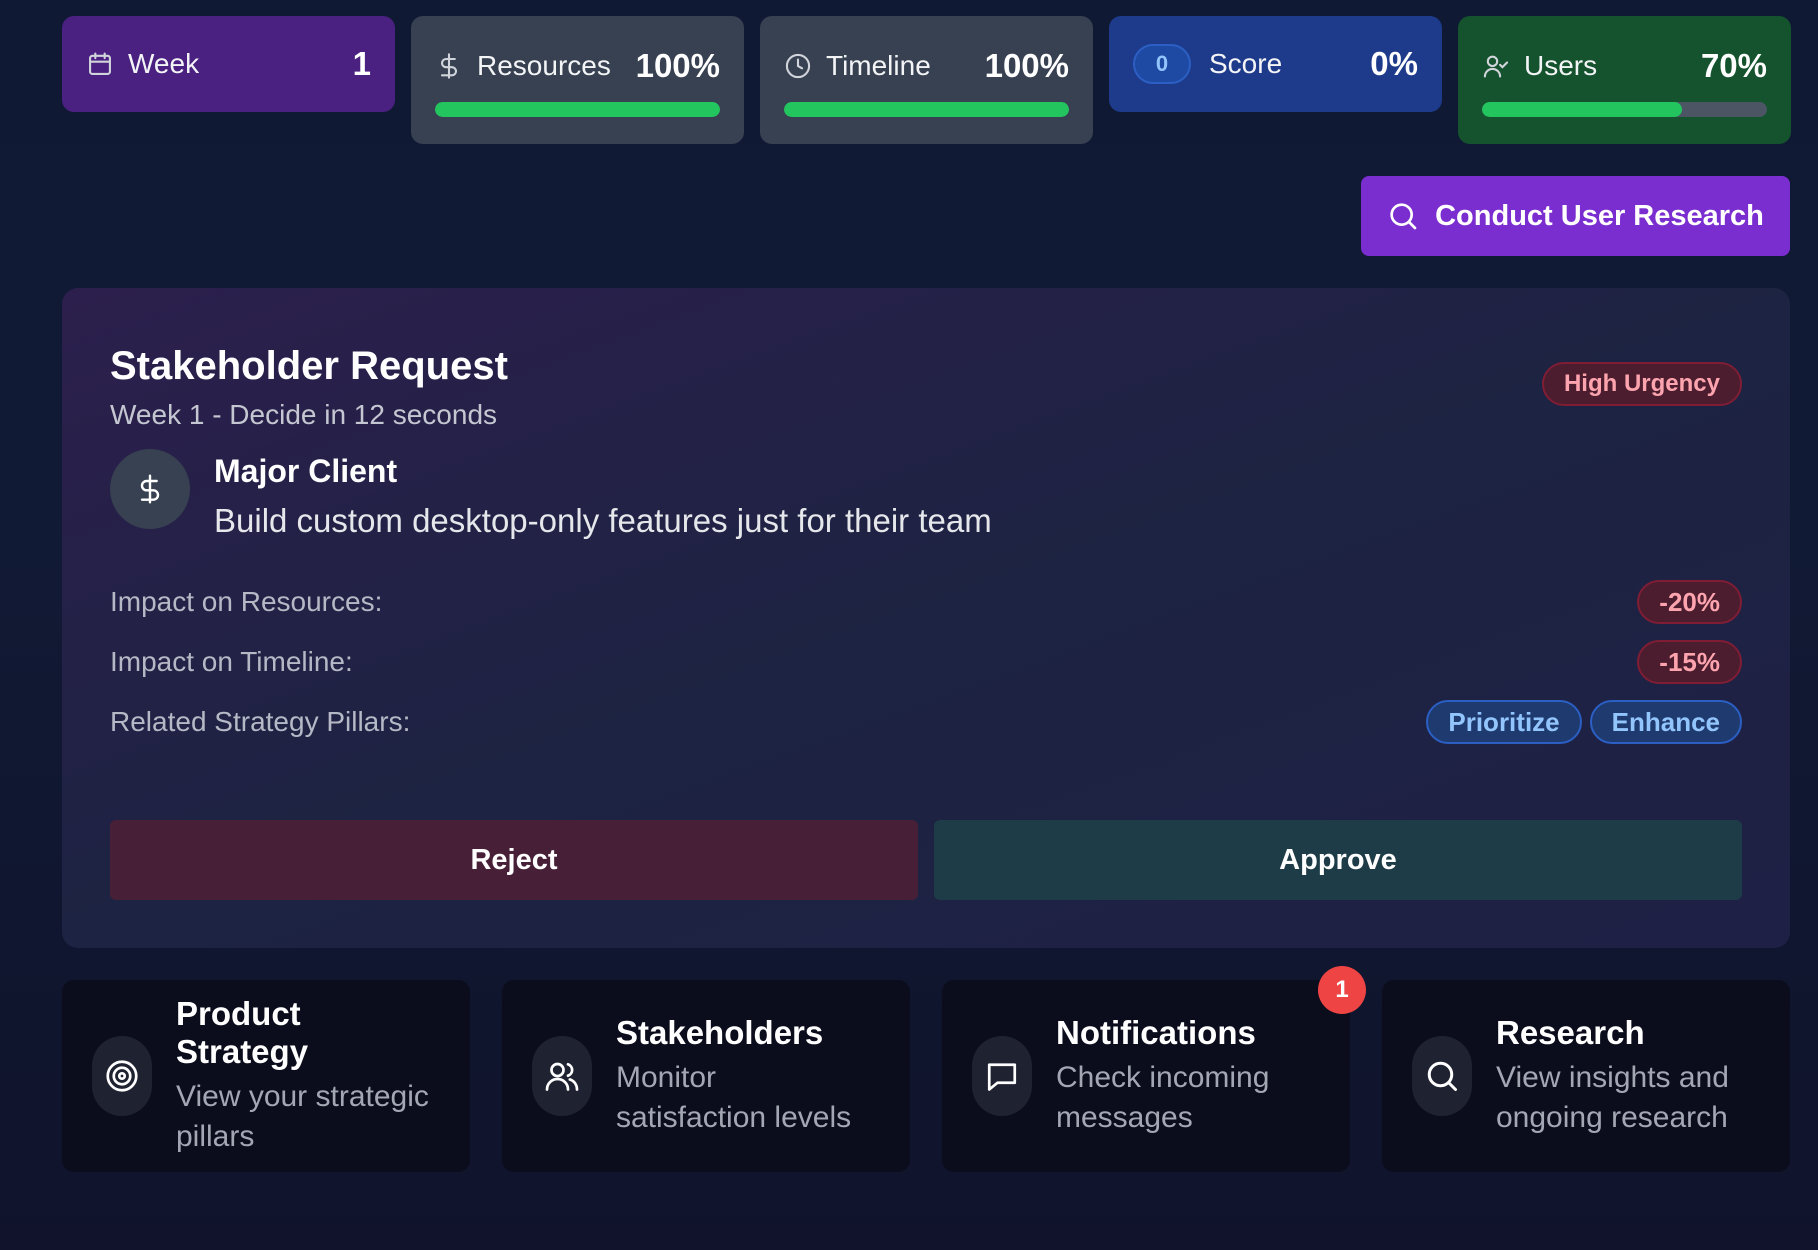  I want to click on impact-resources-value: -20%, so click(1689, 602).